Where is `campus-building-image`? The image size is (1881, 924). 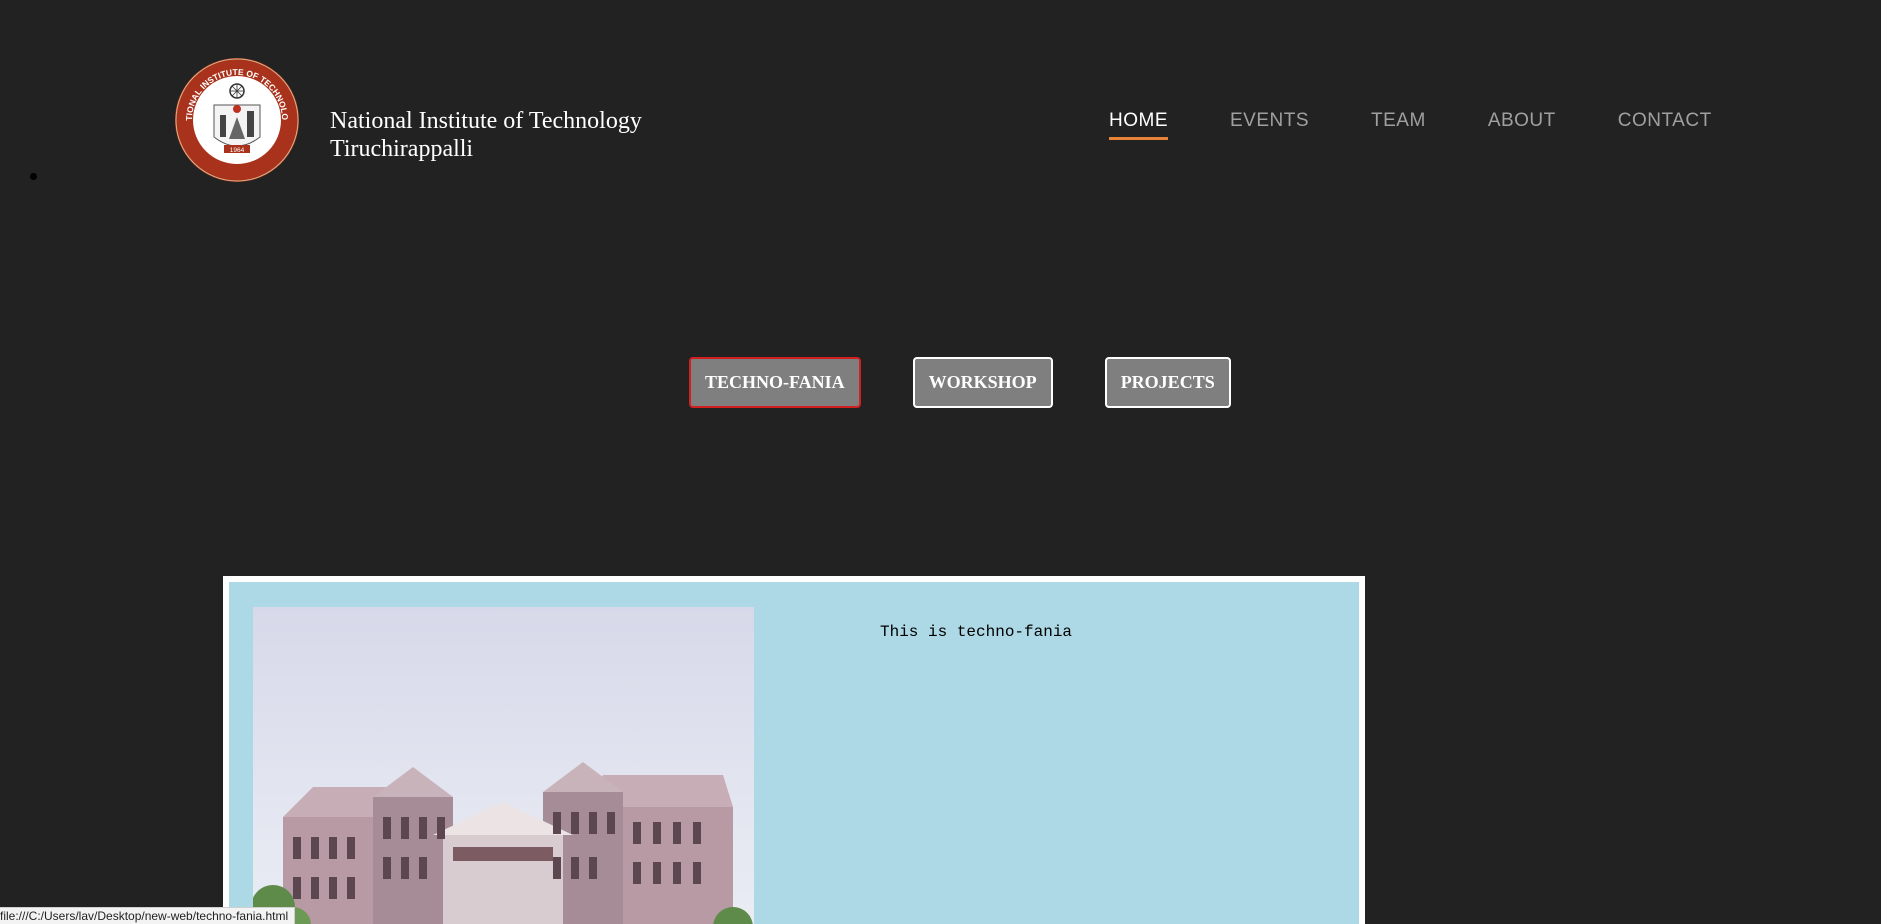
campus-building-image is located at coordinates (502, 765).